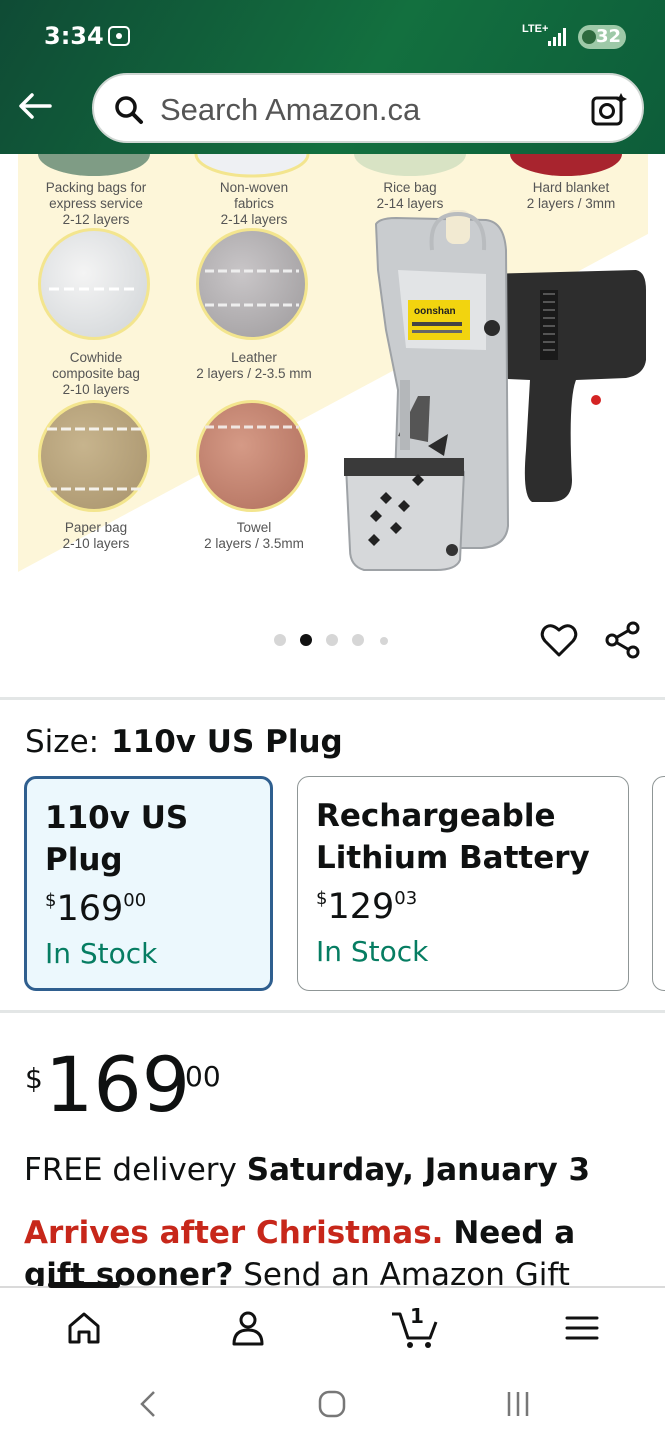 Image resolution: width=665 pixels, height=1440 pixels. I want to click on svg-text: oonshan, so click(435, 311).